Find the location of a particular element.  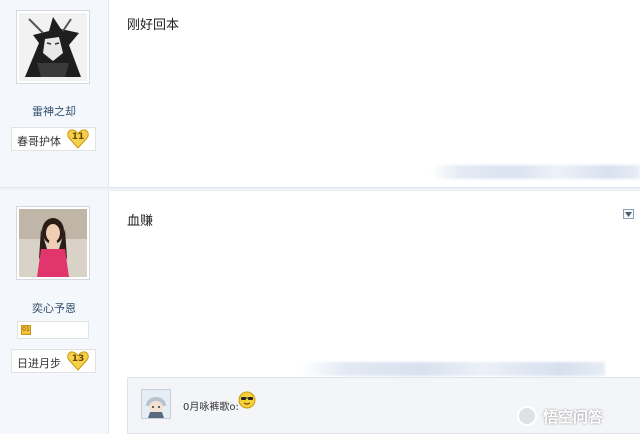

watermark-text: 悟空问答 is located at coordinates (573, 417).